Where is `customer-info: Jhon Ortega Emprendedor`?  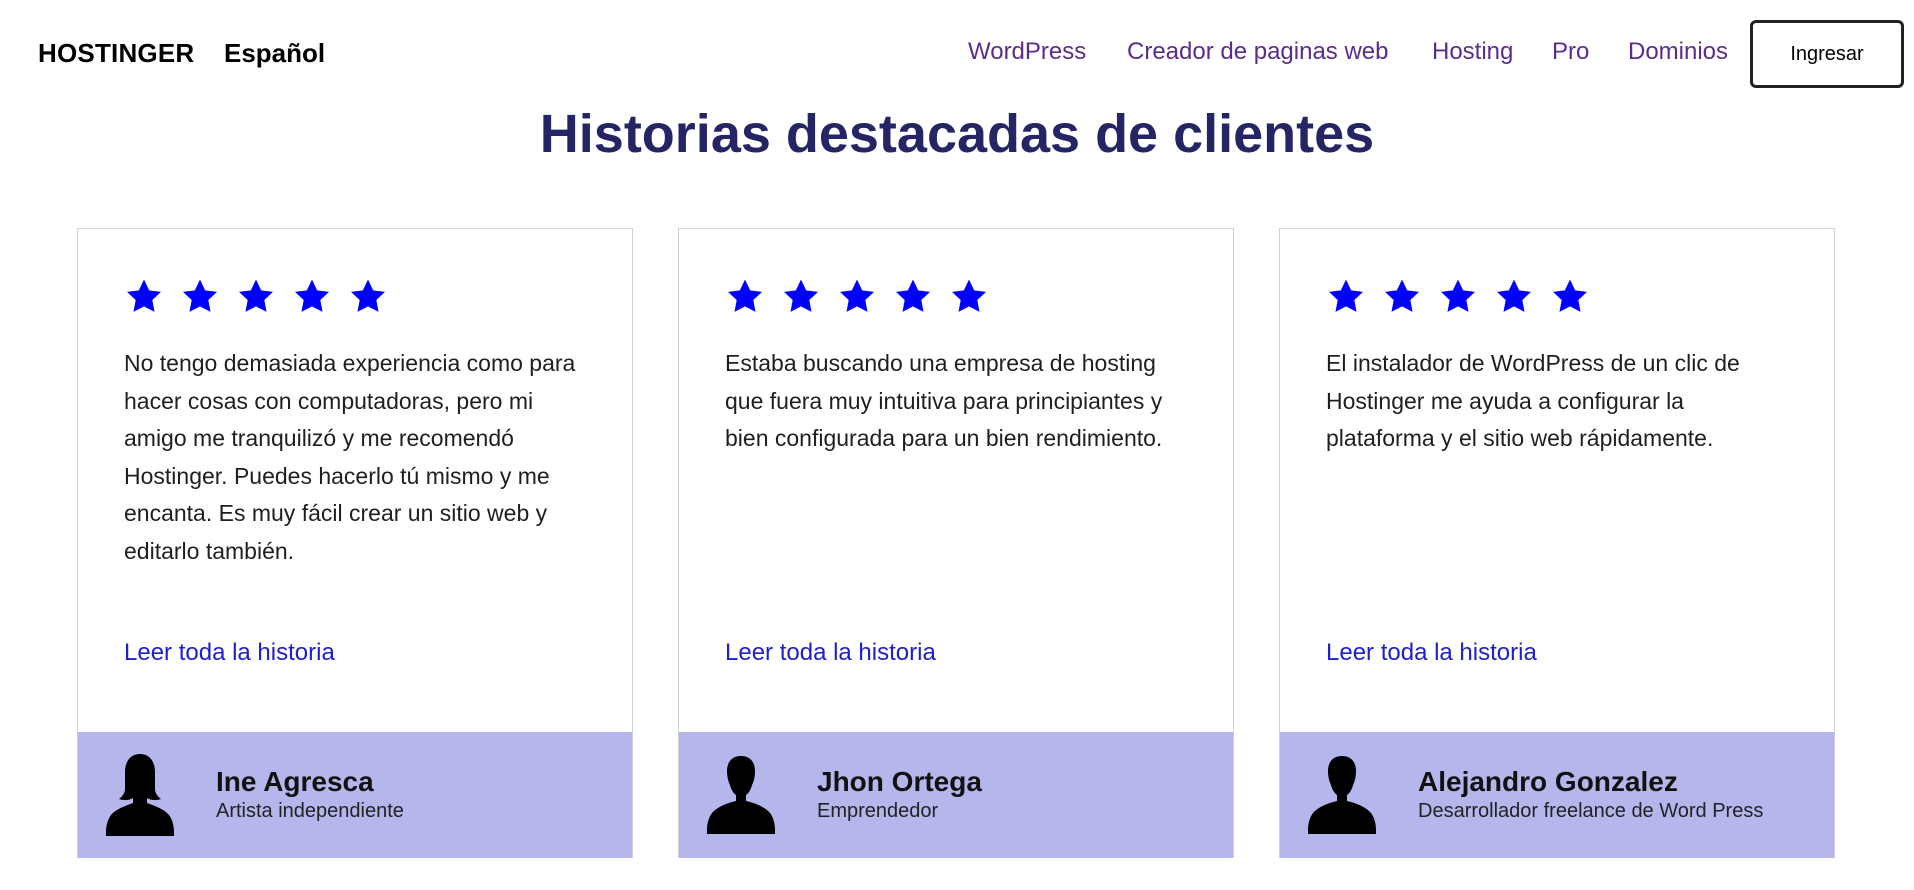
customer-info: Jhon Ortega Emprendedor is located at coordinates (956, 795).